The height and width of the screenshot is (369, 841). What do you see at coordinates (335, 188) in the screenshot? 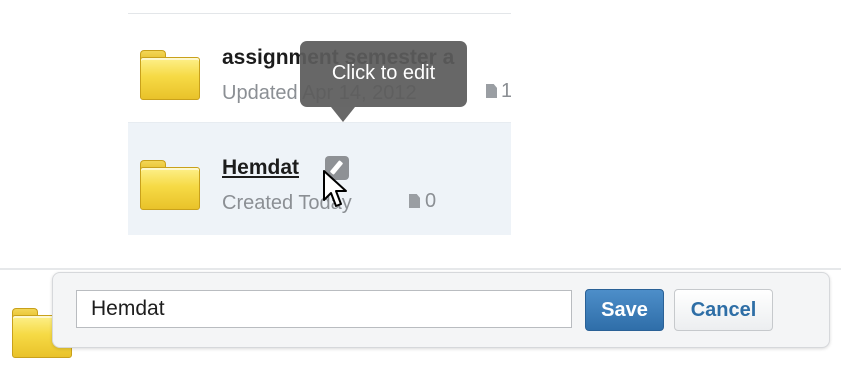
I see `cursor-icon` at bounding box center [335, 188].